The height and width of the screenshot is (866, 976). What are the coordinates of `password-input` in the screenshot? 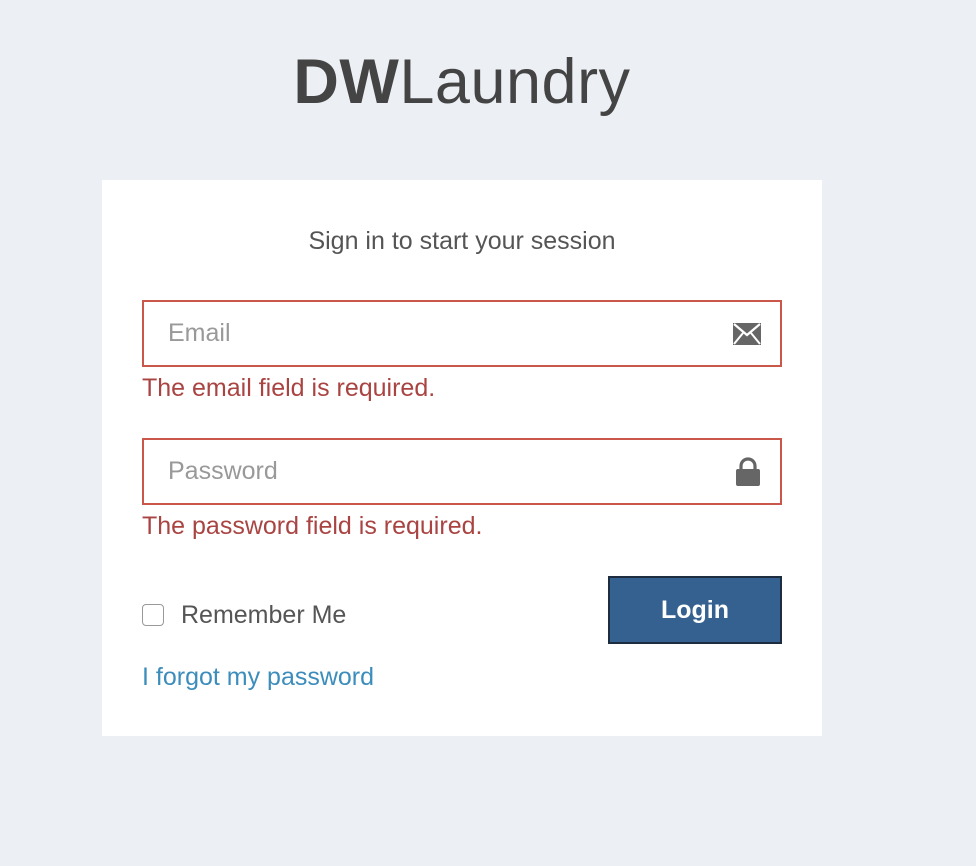 It's located at (462, 471).